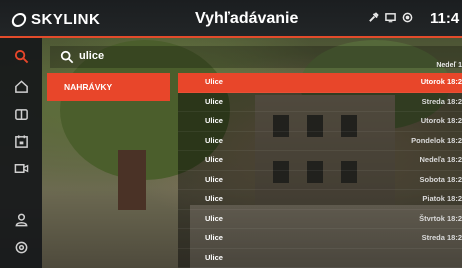 The image size is (462, 268). I want to click on brand-name: SKYLINK, so click(66, 19).